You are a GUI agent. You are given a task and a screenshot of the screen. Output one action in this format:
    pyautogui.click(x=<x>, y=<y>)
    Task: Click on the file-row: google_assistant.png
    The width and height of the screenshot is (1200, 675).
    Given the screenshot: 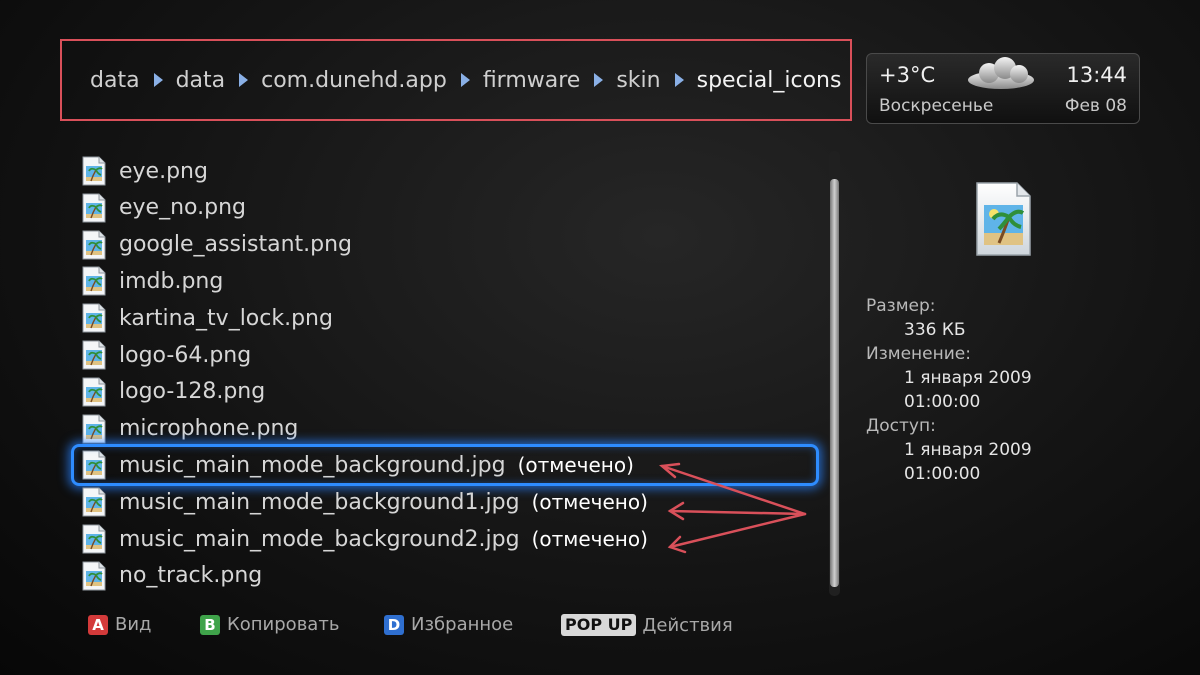 What is the action you would take?
    pyautogui.click(x=450, y=245)
    